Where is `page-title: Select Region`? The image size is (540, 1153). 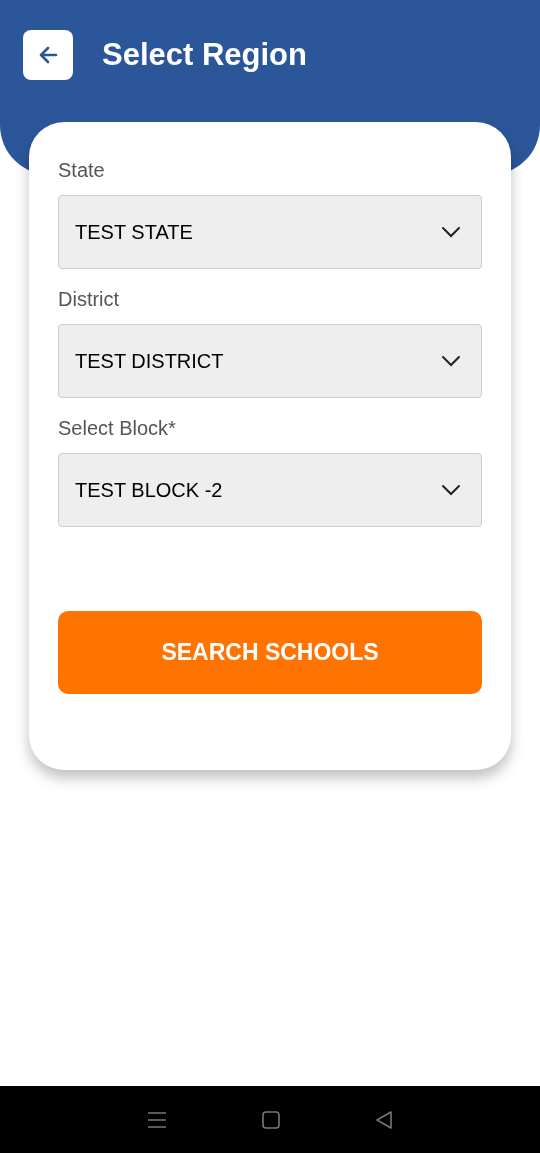 page-title: Select Region is located at coordinates (204, 55).